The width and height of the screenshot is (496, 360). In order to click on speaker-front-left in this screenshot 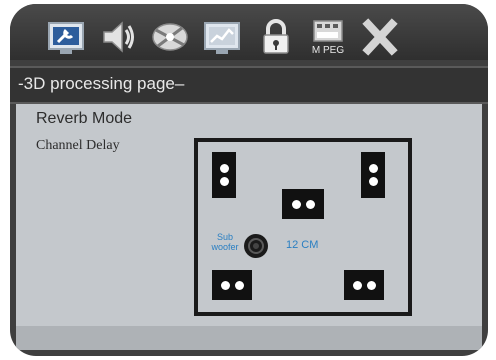, I will do `click(224, 175)`.